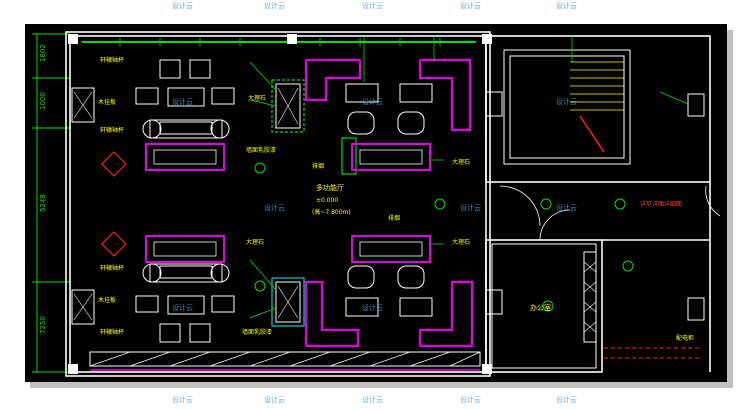 This screenshot has height=410, width=750. I want to click on tag-4: 墙面乳胶漆, so click(261, 150).